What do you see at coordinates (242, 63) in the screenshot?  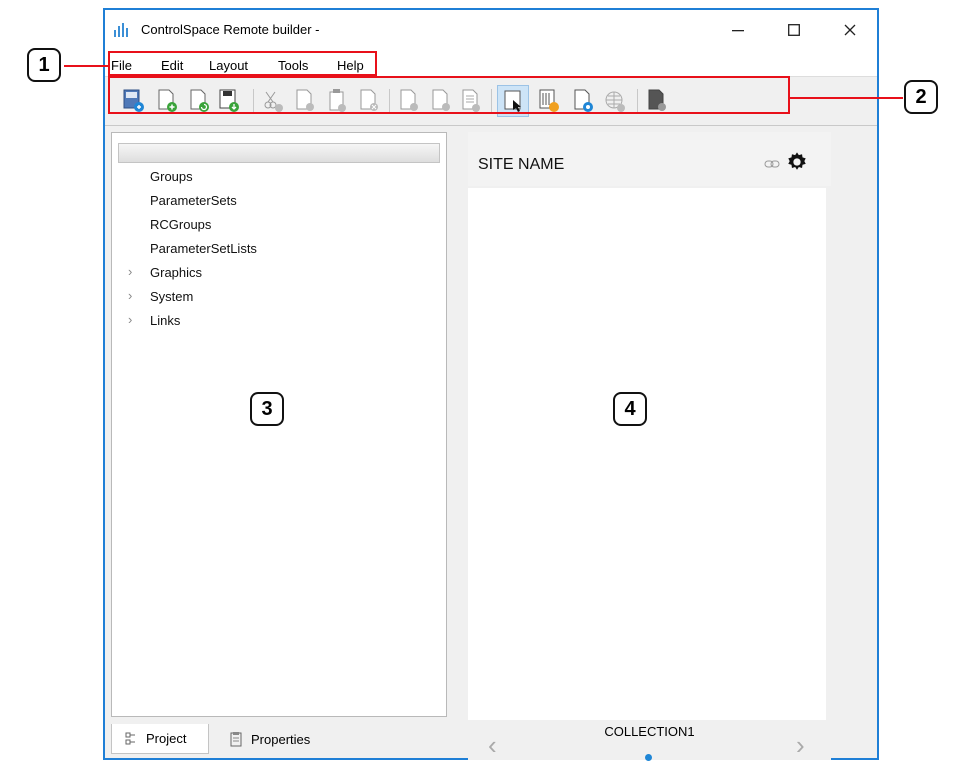 I see `callout-box-menu` at bounding box center [242, 63].